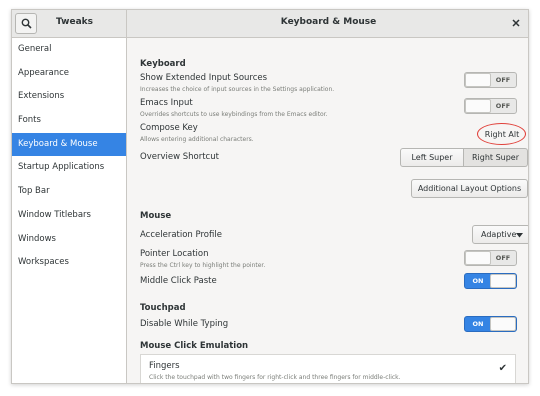  I want to click on sidebar-item-appearance: Appearance, so click(69, 74).